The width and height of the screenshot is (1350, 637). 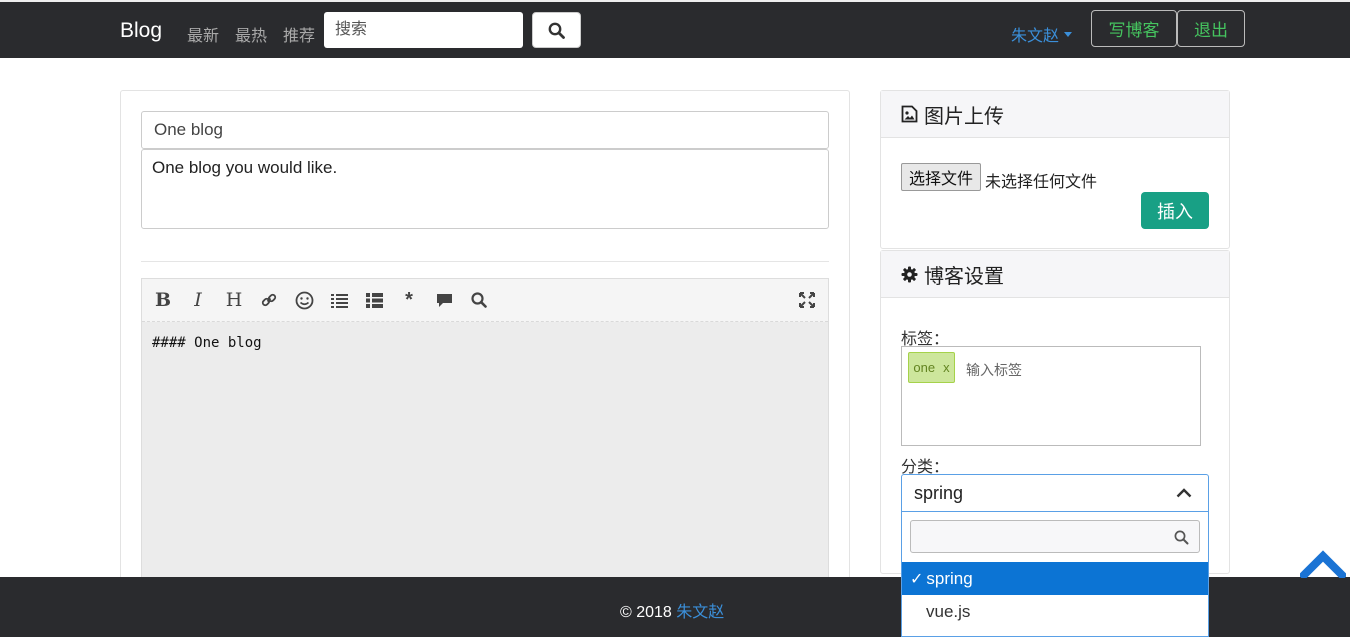 I want to click on asterisk-icon: *, so click(x=409, y=300).